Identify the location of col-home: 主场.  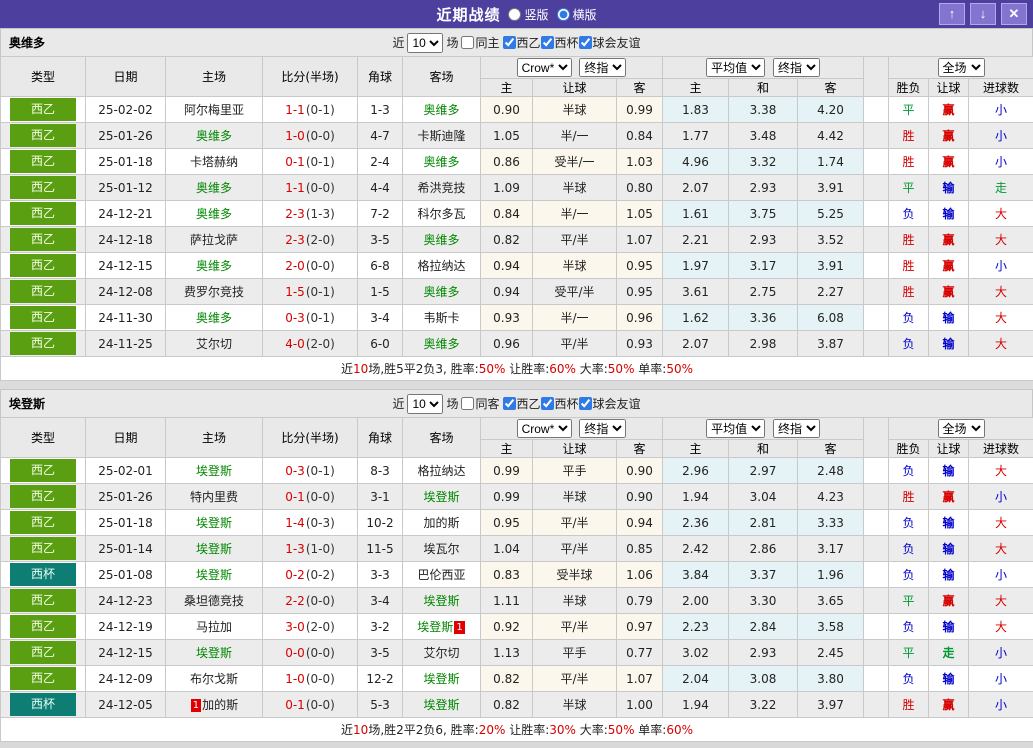
(214, 77).